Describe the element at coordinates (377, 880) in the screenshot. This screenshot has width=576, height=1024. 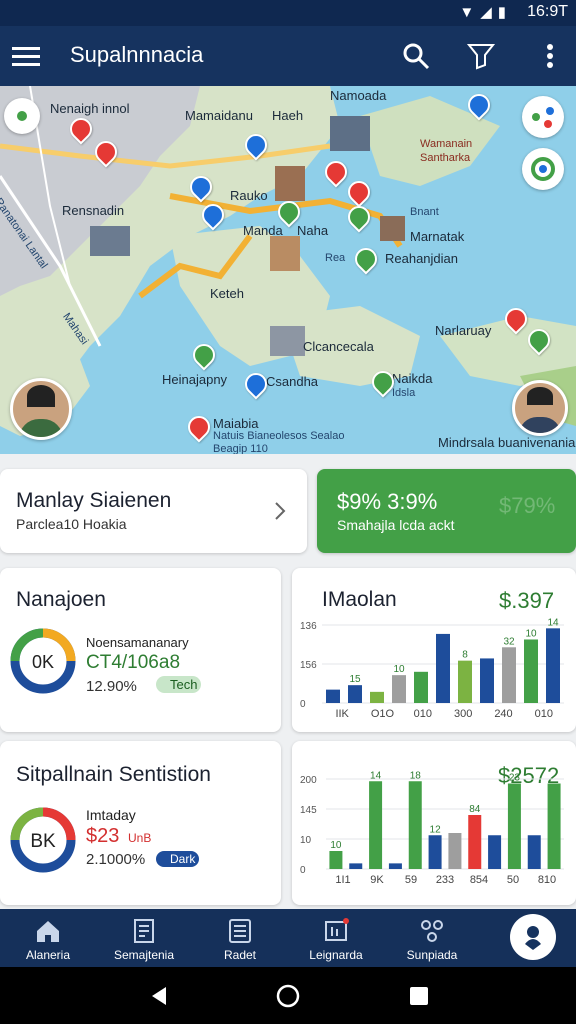
I see `x-tick-label: 9K` at that location.